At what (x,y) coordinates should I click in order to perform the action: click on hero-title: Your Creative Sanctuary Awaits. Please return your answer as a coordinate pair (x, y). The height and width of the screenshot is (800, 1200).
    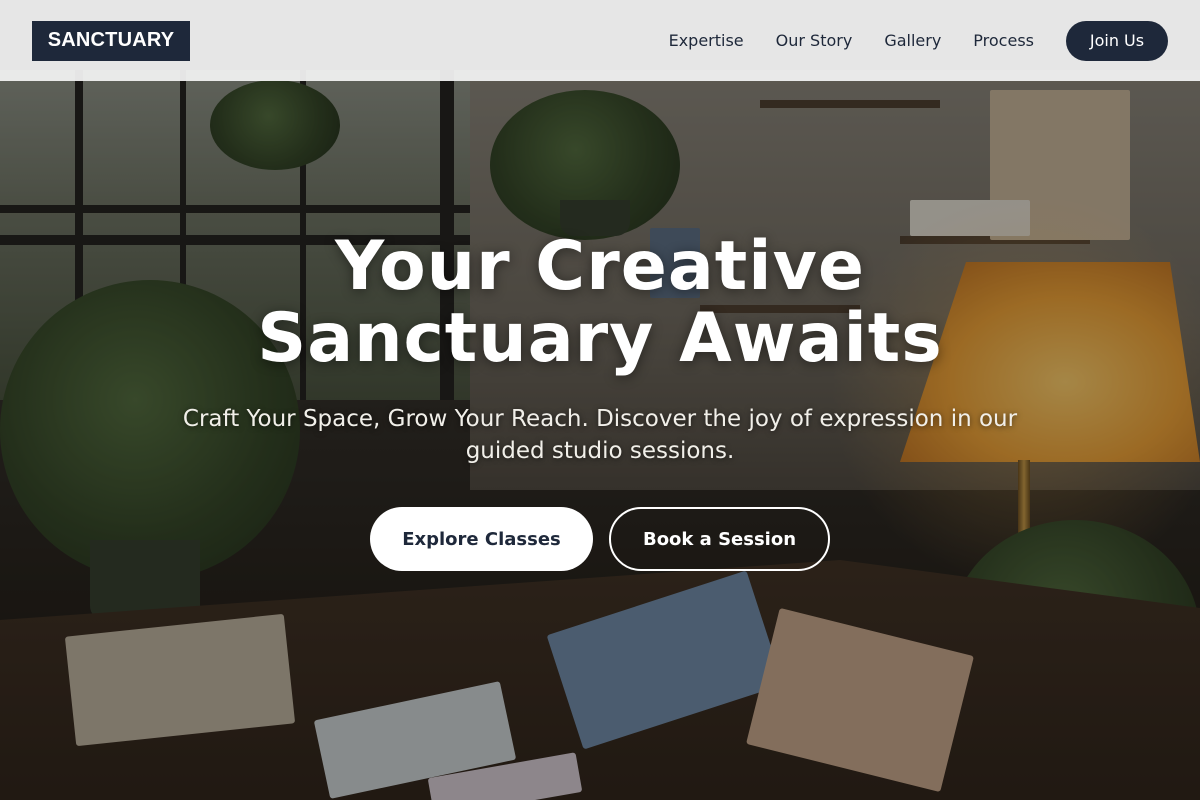
    Looking at the image, I should click on (600, 303).